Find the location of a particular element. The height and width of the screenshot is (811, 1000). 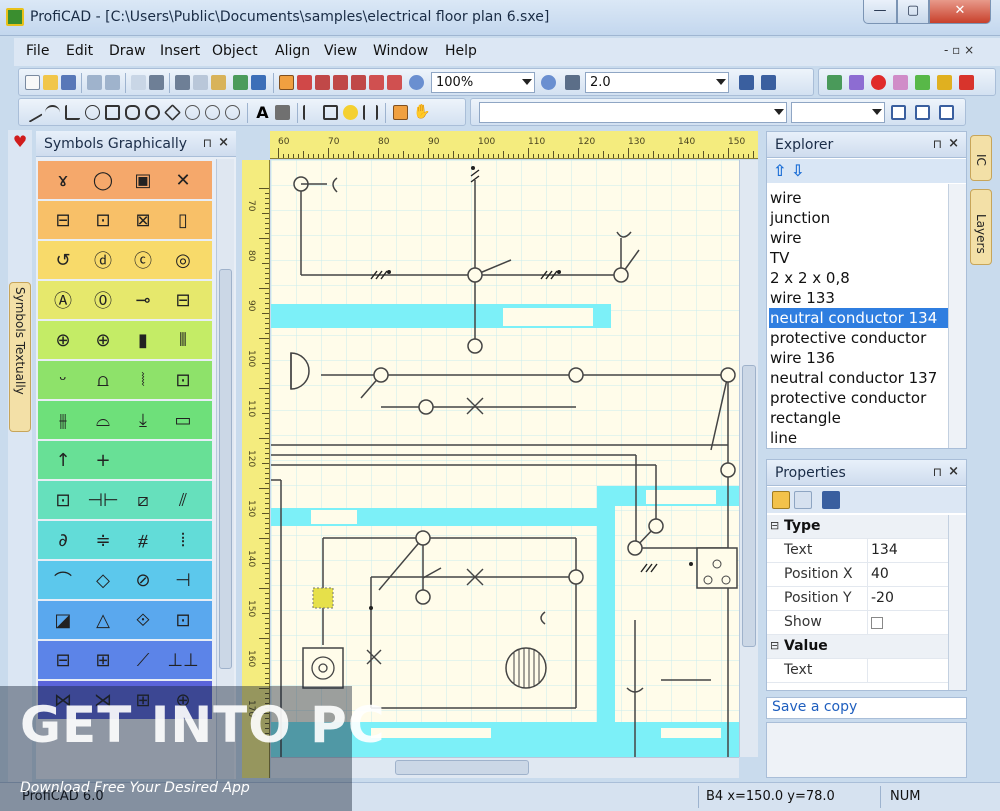

property-value: -20 is located at coordinates (882, 598).